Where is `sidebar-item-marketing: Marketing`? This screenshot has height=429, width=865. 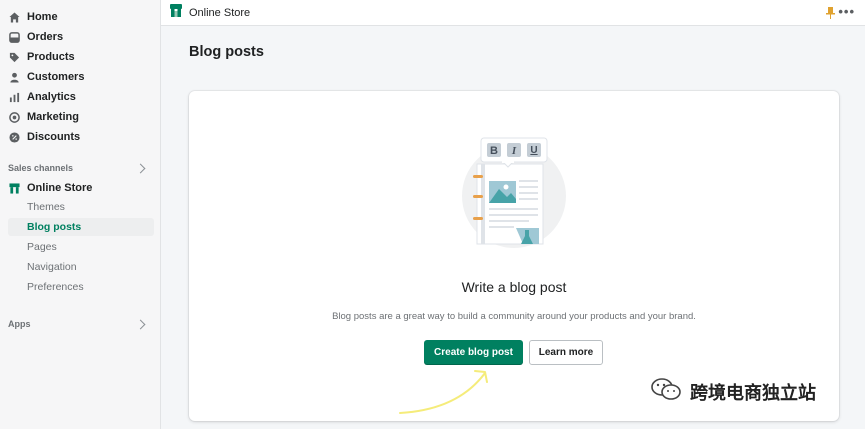
sidebar-item-marketing: Marketing is located at coordinates (81, 117).